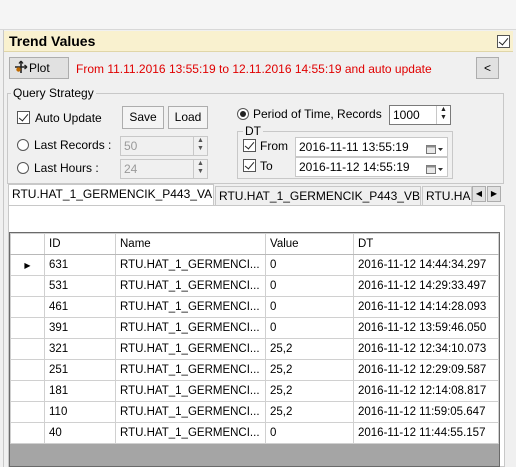  What do you see at coordinates (27, 244) in the screenshot?
I see `row-header-corner` at bounding box center [27, 244].